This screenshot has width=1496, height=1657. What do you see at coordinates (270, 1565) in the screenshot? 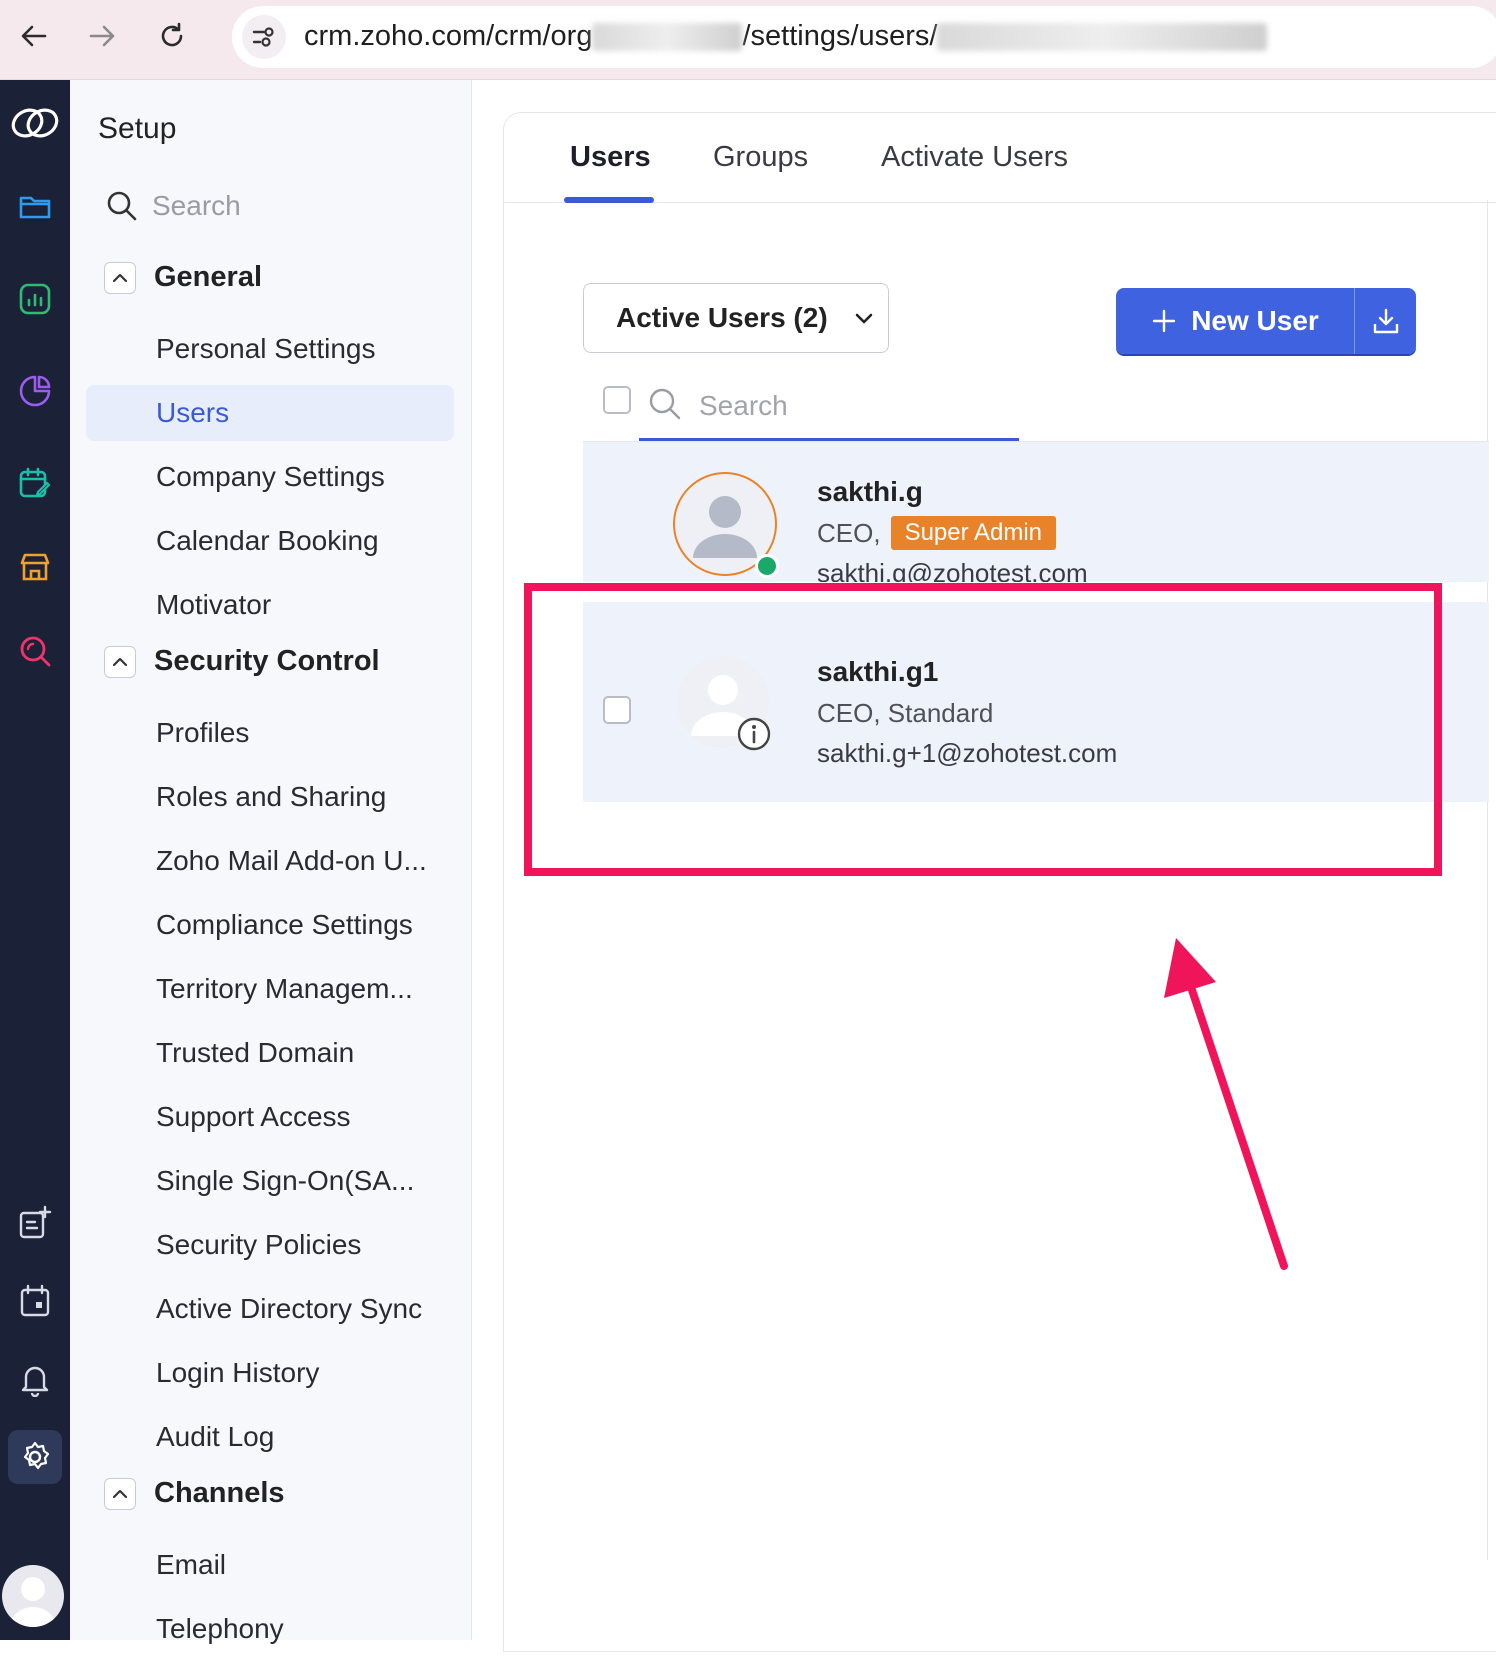
I see `sidebar-item-email: Email` at bounding box center [270, 1565].